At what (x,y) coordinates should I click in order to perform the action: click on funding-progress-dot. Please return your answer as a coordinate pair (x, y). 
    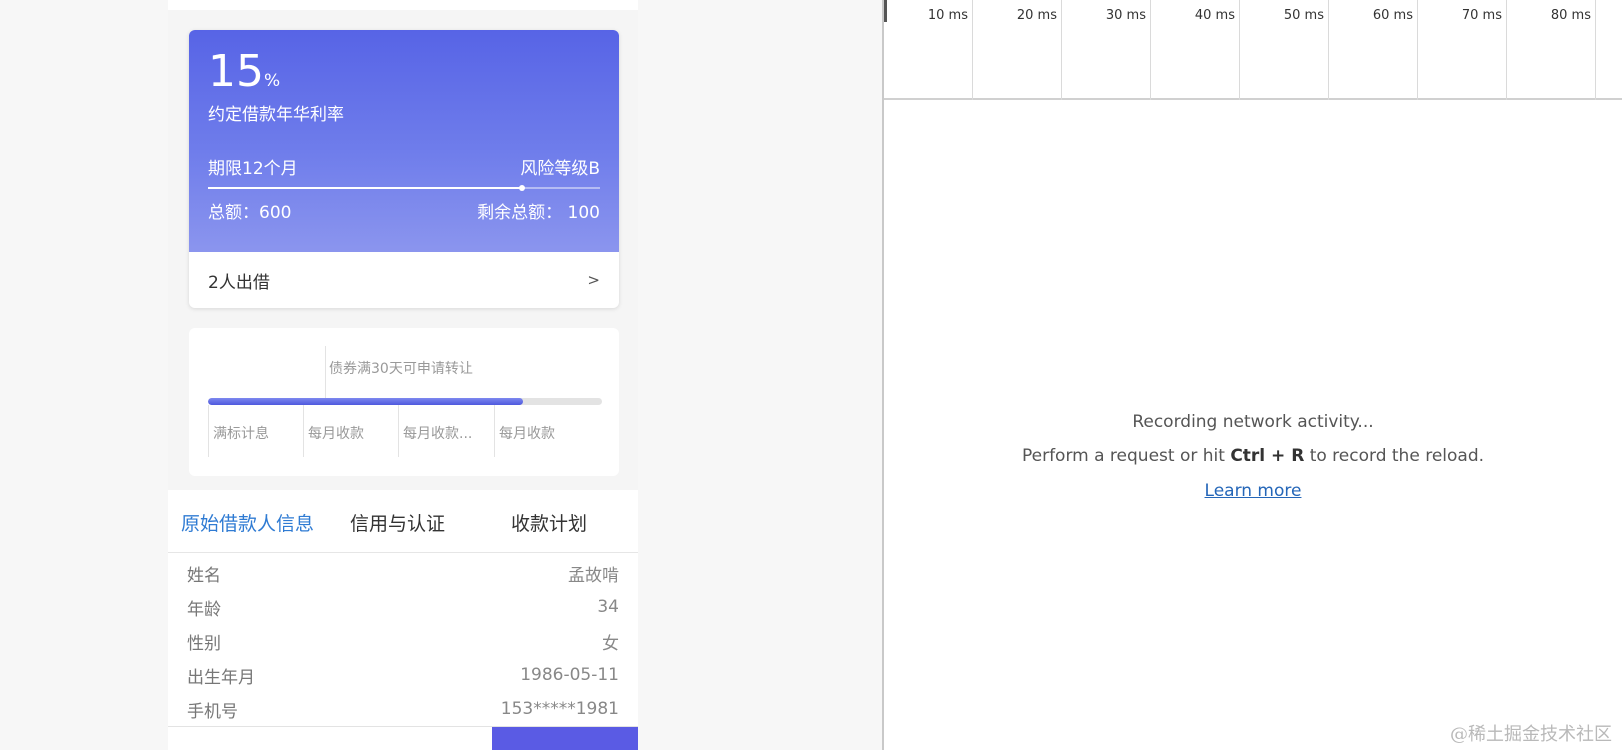
    Looking at the image, I should click on (521, 188).